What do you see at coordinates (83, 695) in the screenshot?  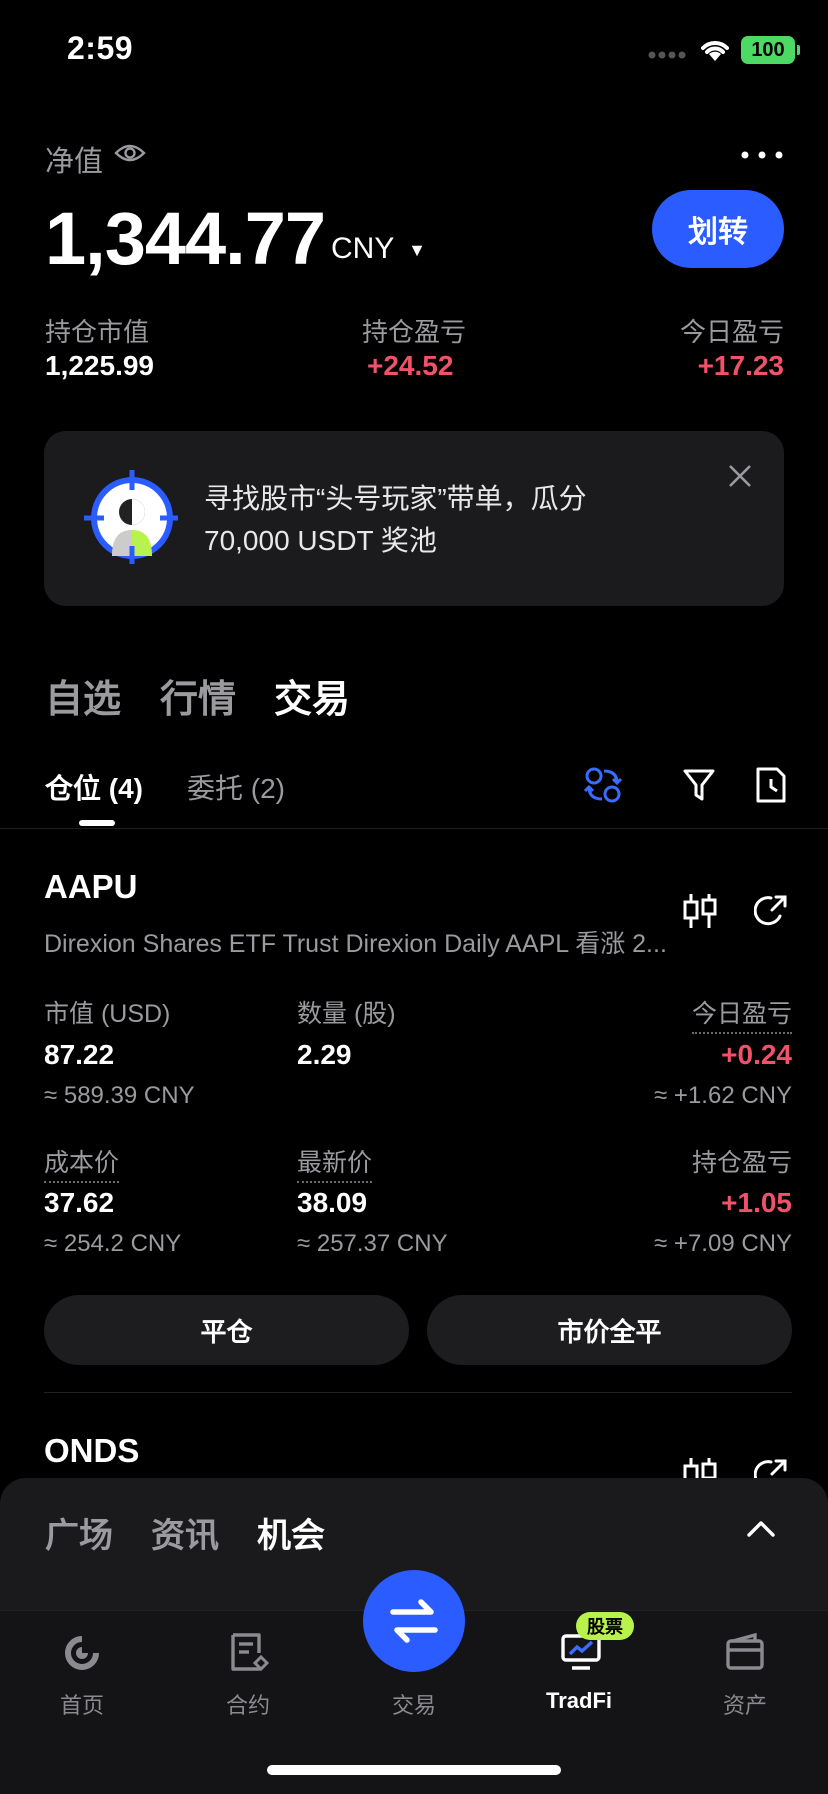 I see `tab-watchlist: 自选` at bounding box center [83, 695].